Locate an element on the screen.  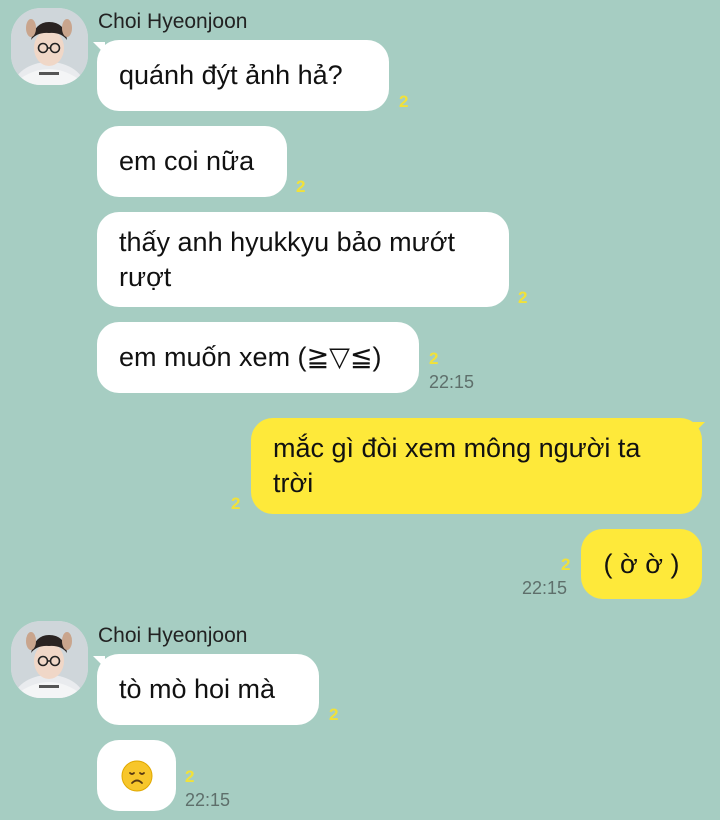
message-text: tò mò hoi mà is located at coordinates (197, 689).